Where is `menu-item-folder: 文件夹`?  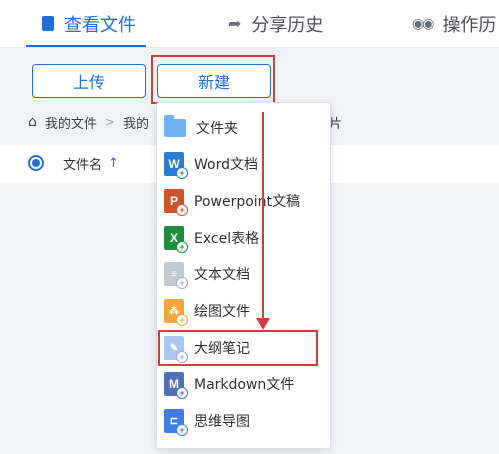 menu-item-folder: 文件夹 is located at coordinates (201, 128).